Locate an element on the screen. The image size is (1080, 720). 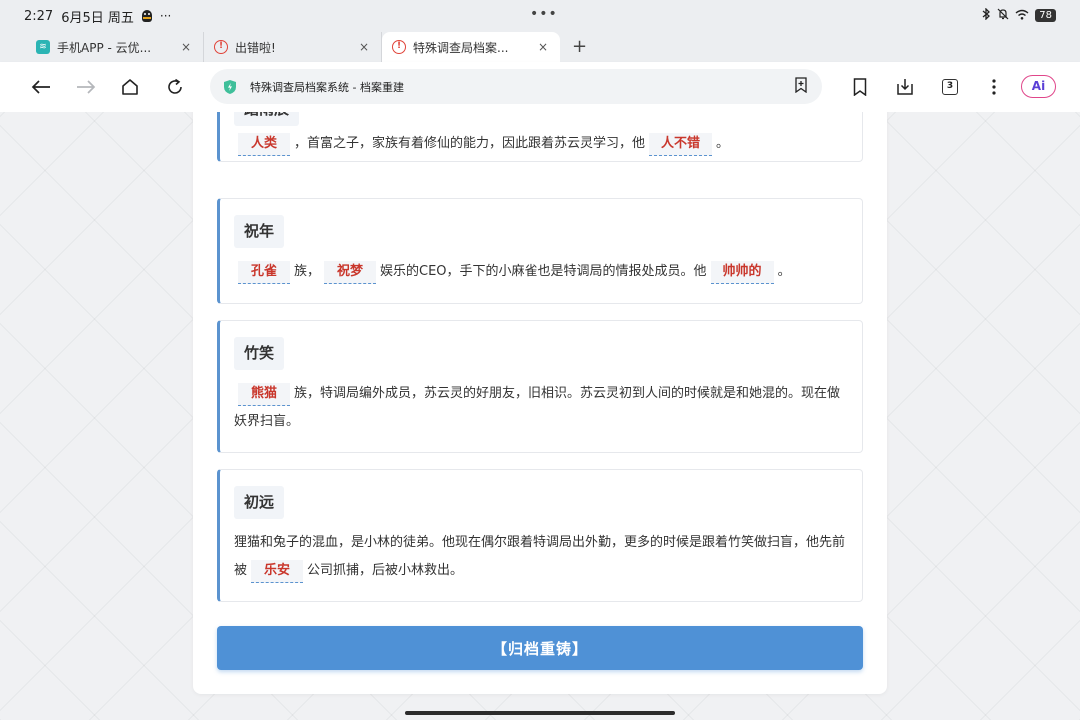
wifi-icon is located at coordinates (1022, 16).